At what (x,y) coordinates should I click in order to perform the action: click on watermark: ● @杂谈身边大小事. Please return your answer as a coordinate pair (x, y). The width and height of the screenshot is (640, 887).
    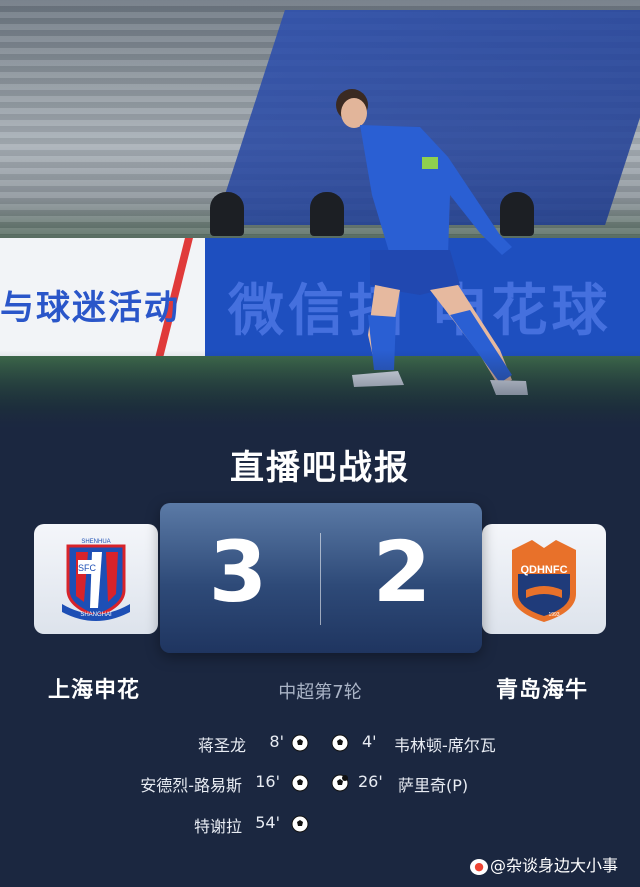
    Looking at the image, I should click on (544, 864).